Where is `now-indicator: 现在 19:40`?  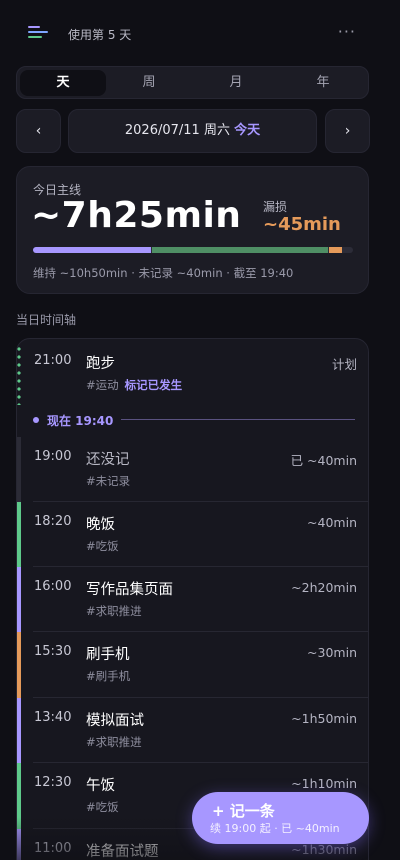 now-indicator: 现在 19:40 is located at coordinates (194, 420).